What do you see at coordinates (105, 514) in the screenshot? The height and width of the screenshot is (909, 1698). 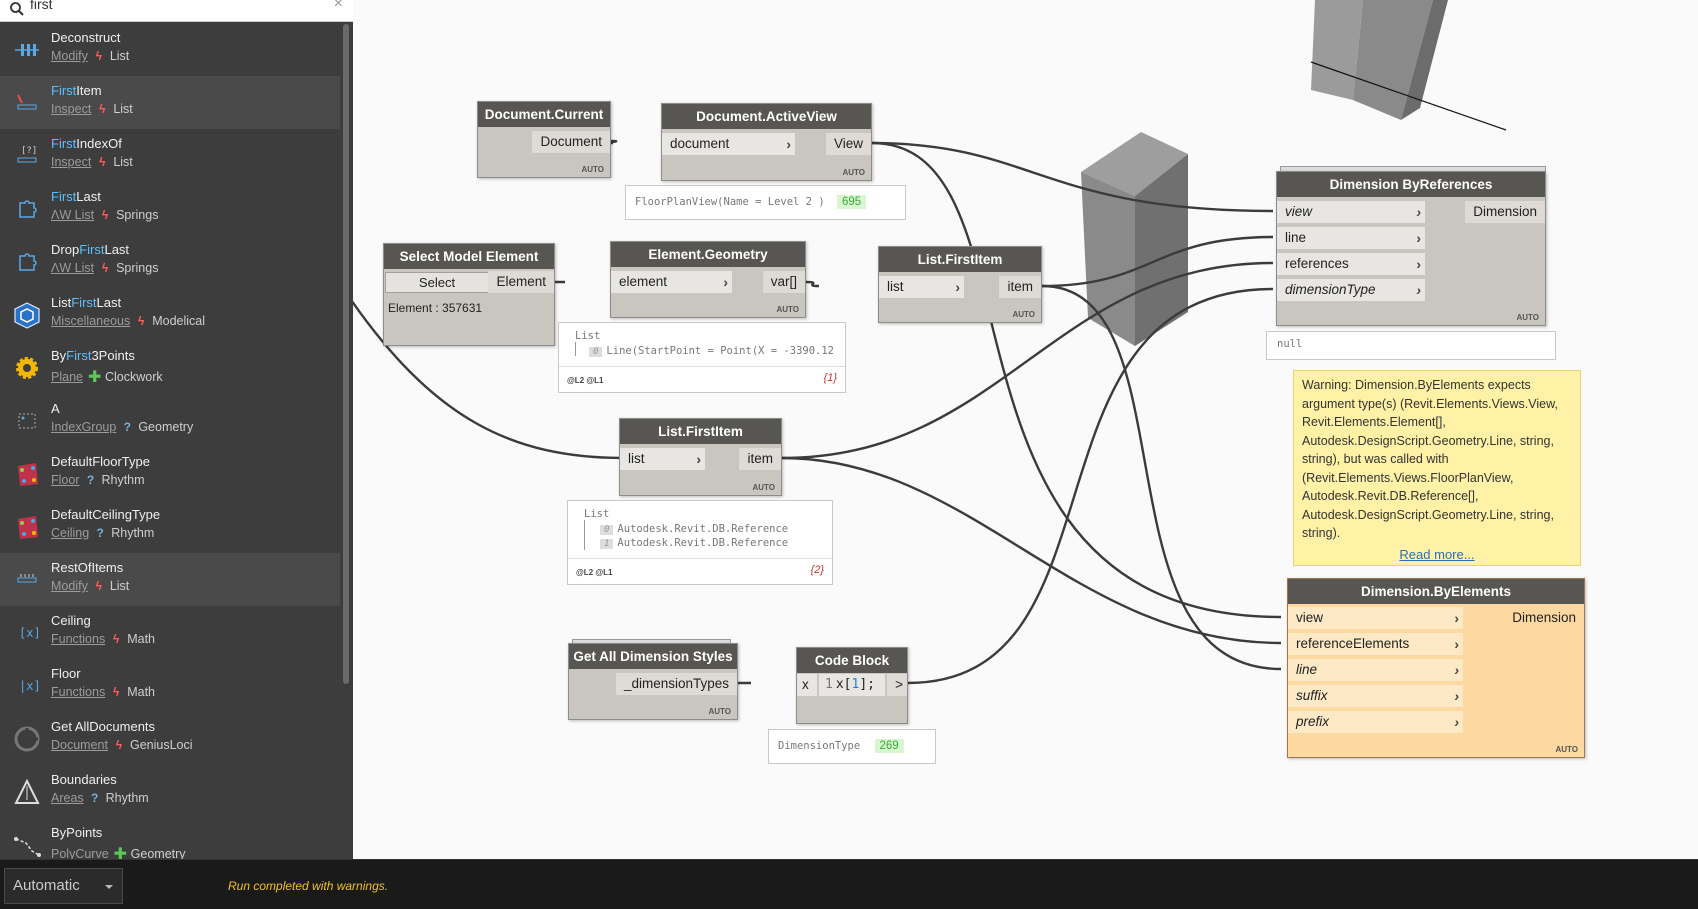 I see `library-item-name: DefaultCeilingType` at bounding box center [105, 514].